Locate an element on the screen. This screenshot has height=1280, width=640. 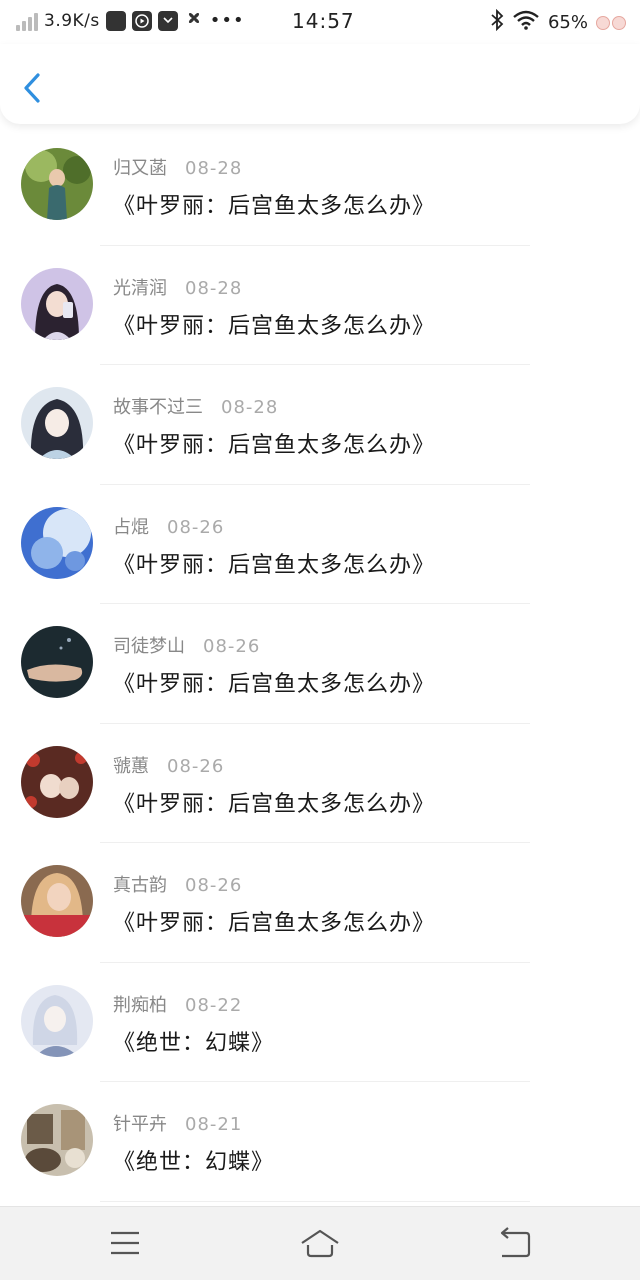
comment-meta: 占焜 08-26 is located at coordinates (168, 526).